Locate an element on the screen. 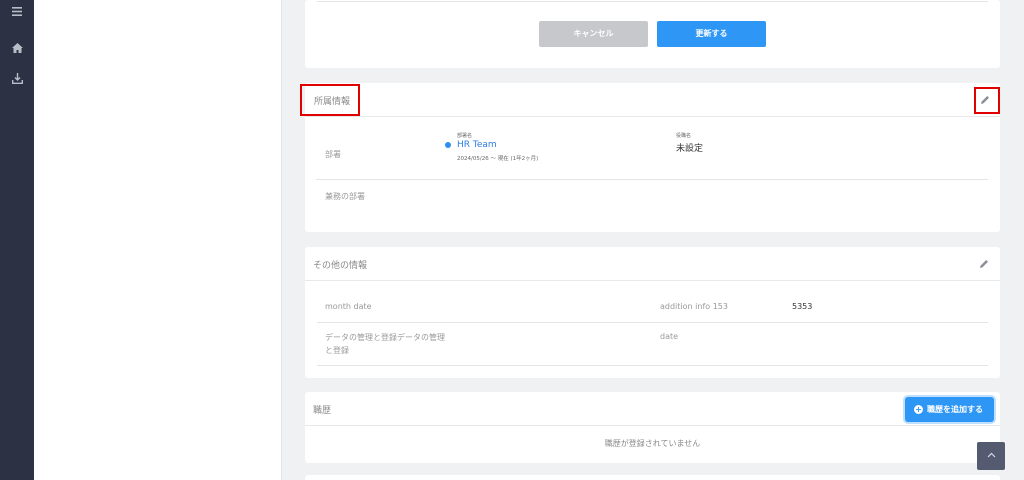 The image size is (1024, 480). position-column-label: 役職名 is located at coordinates (684, 136).